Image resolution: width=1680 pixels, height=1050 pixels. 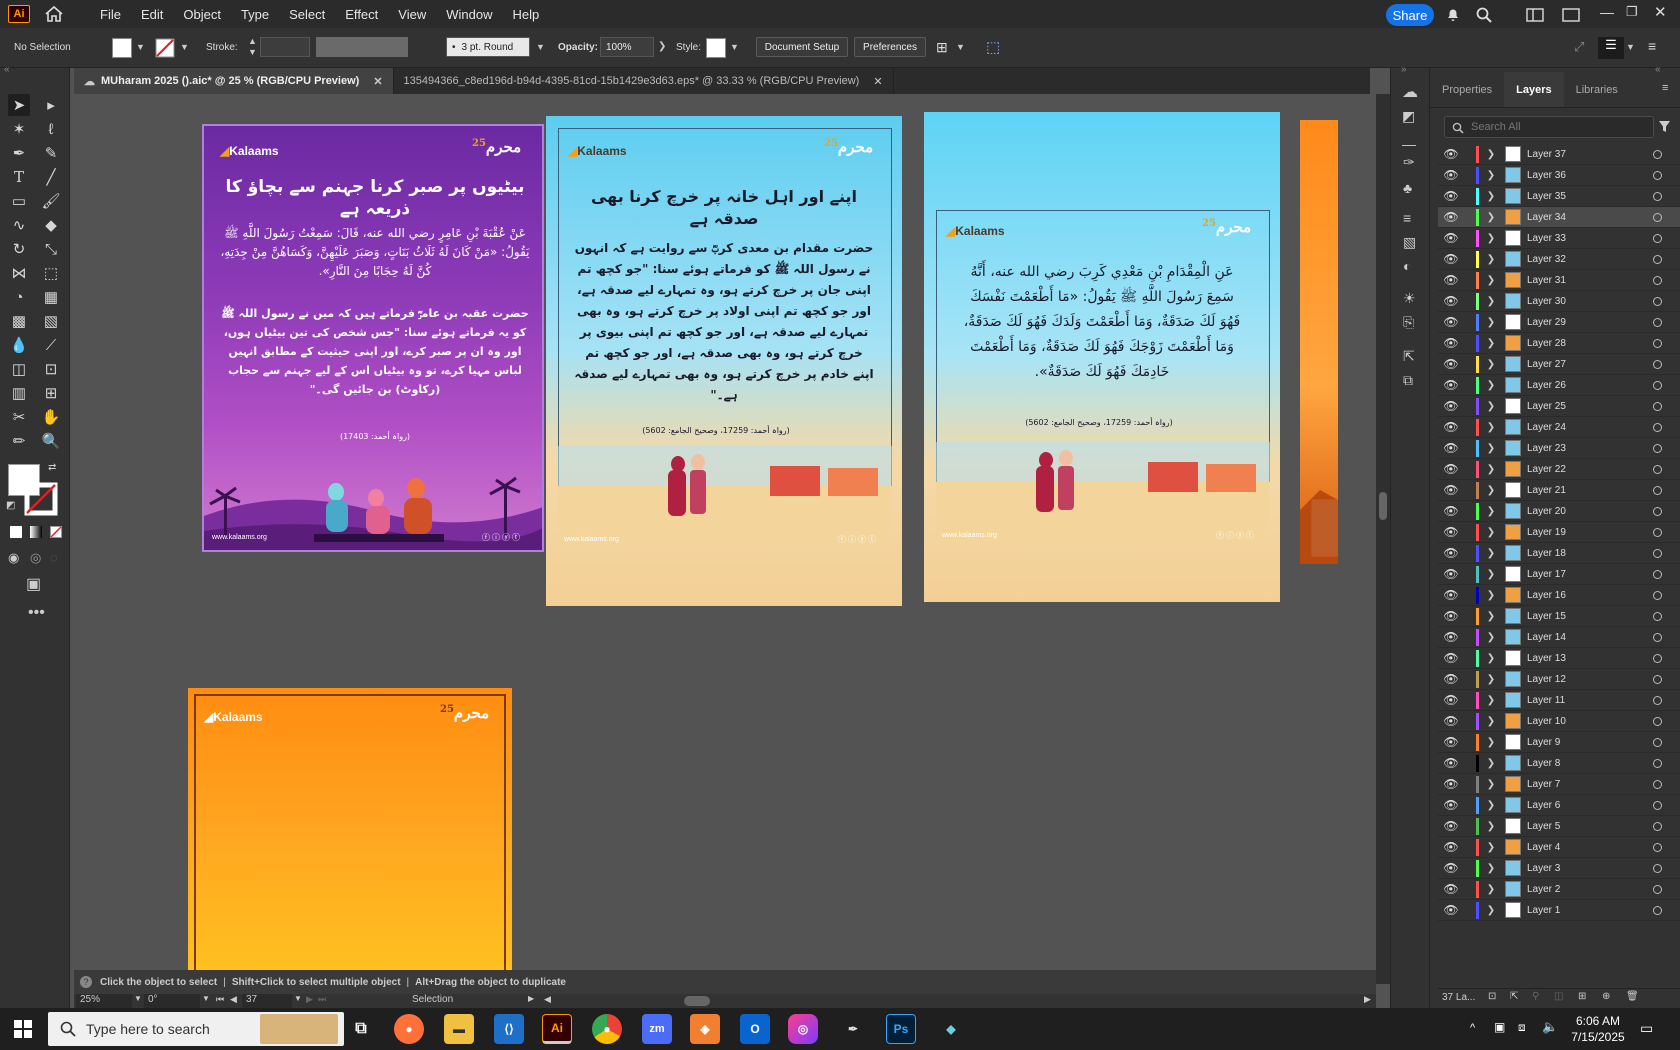 I want to click on clipping-mask-icon: ◫, so click(x=1558, y=996).